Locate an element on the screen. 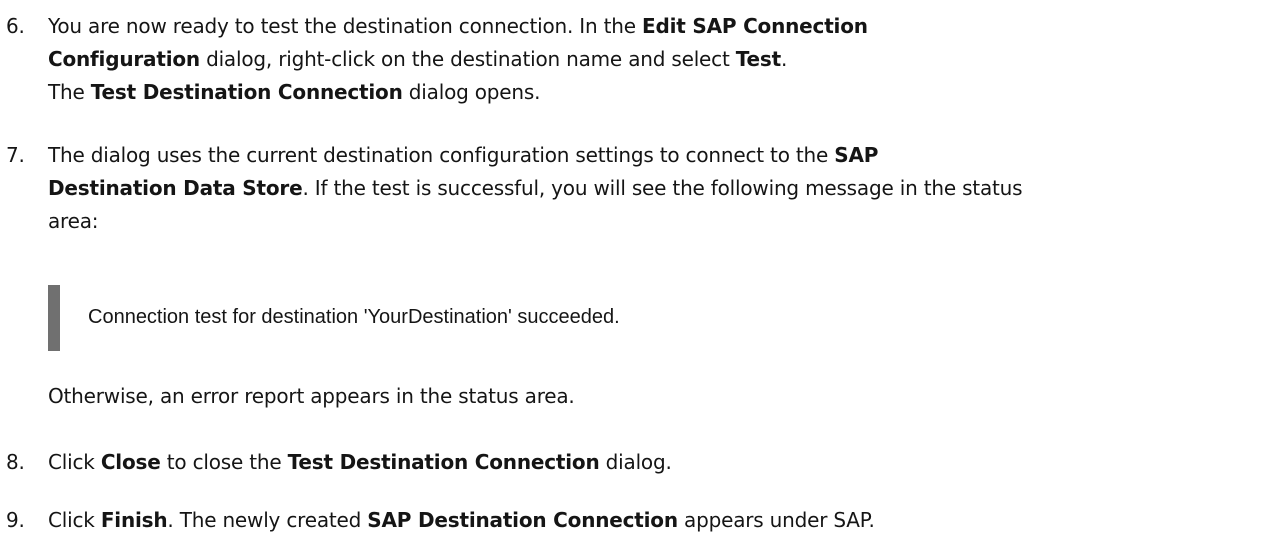  text-run: appears under SAP. is located at coordinates (776, 520).